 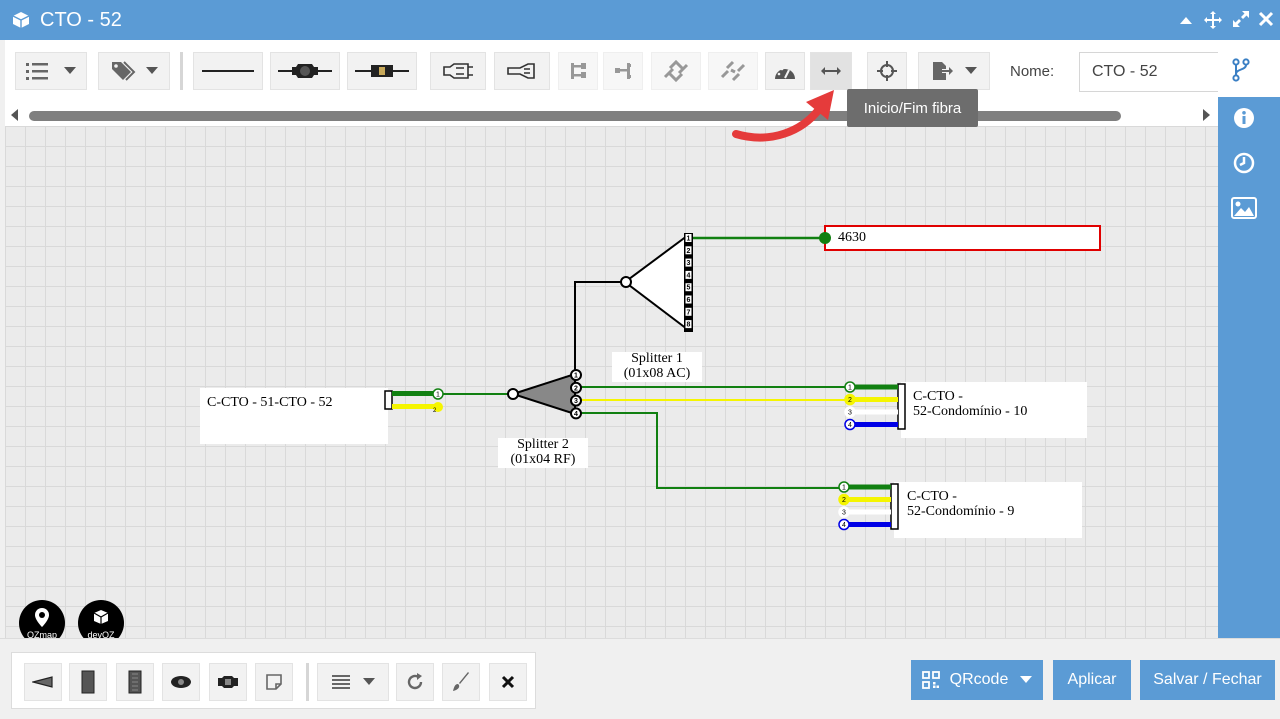 I want to click on paint-button, so click(x=461, y=682).